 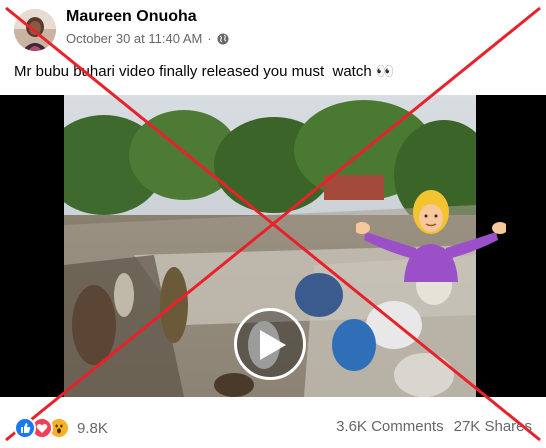 What do you see at coordinates (273, 29) in the screenshot?
I see `post-header: Maureen Onuoha October 30 at 11:40 AM ·` at bounding box center [273, 29].